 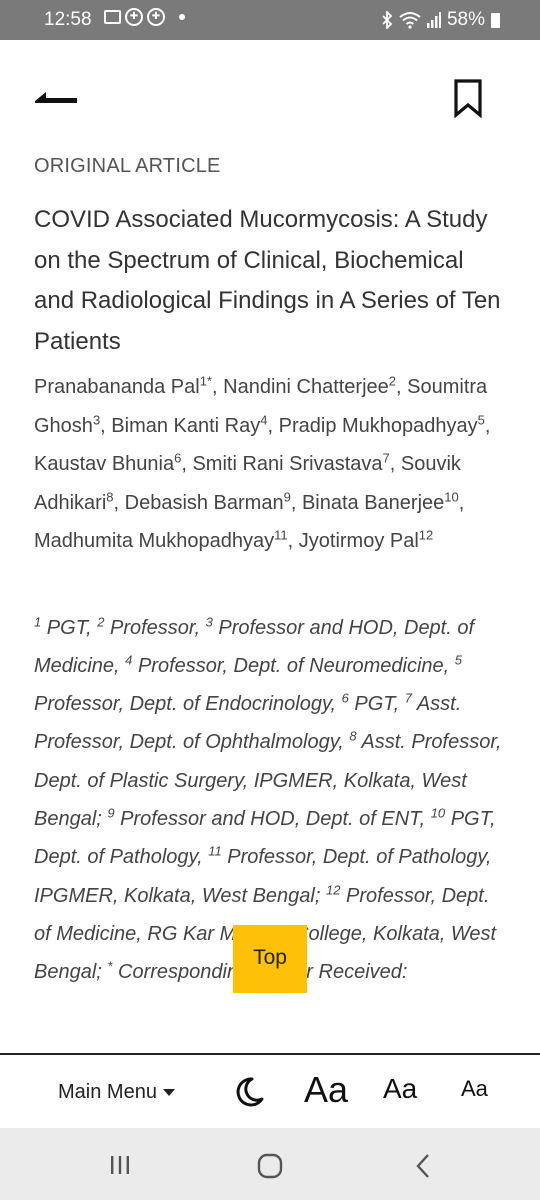 What do you see at coordinates (380, 501) in the screenshot?
I see `author-name: Binata Banerjee10` at bounding box center [380, 501].